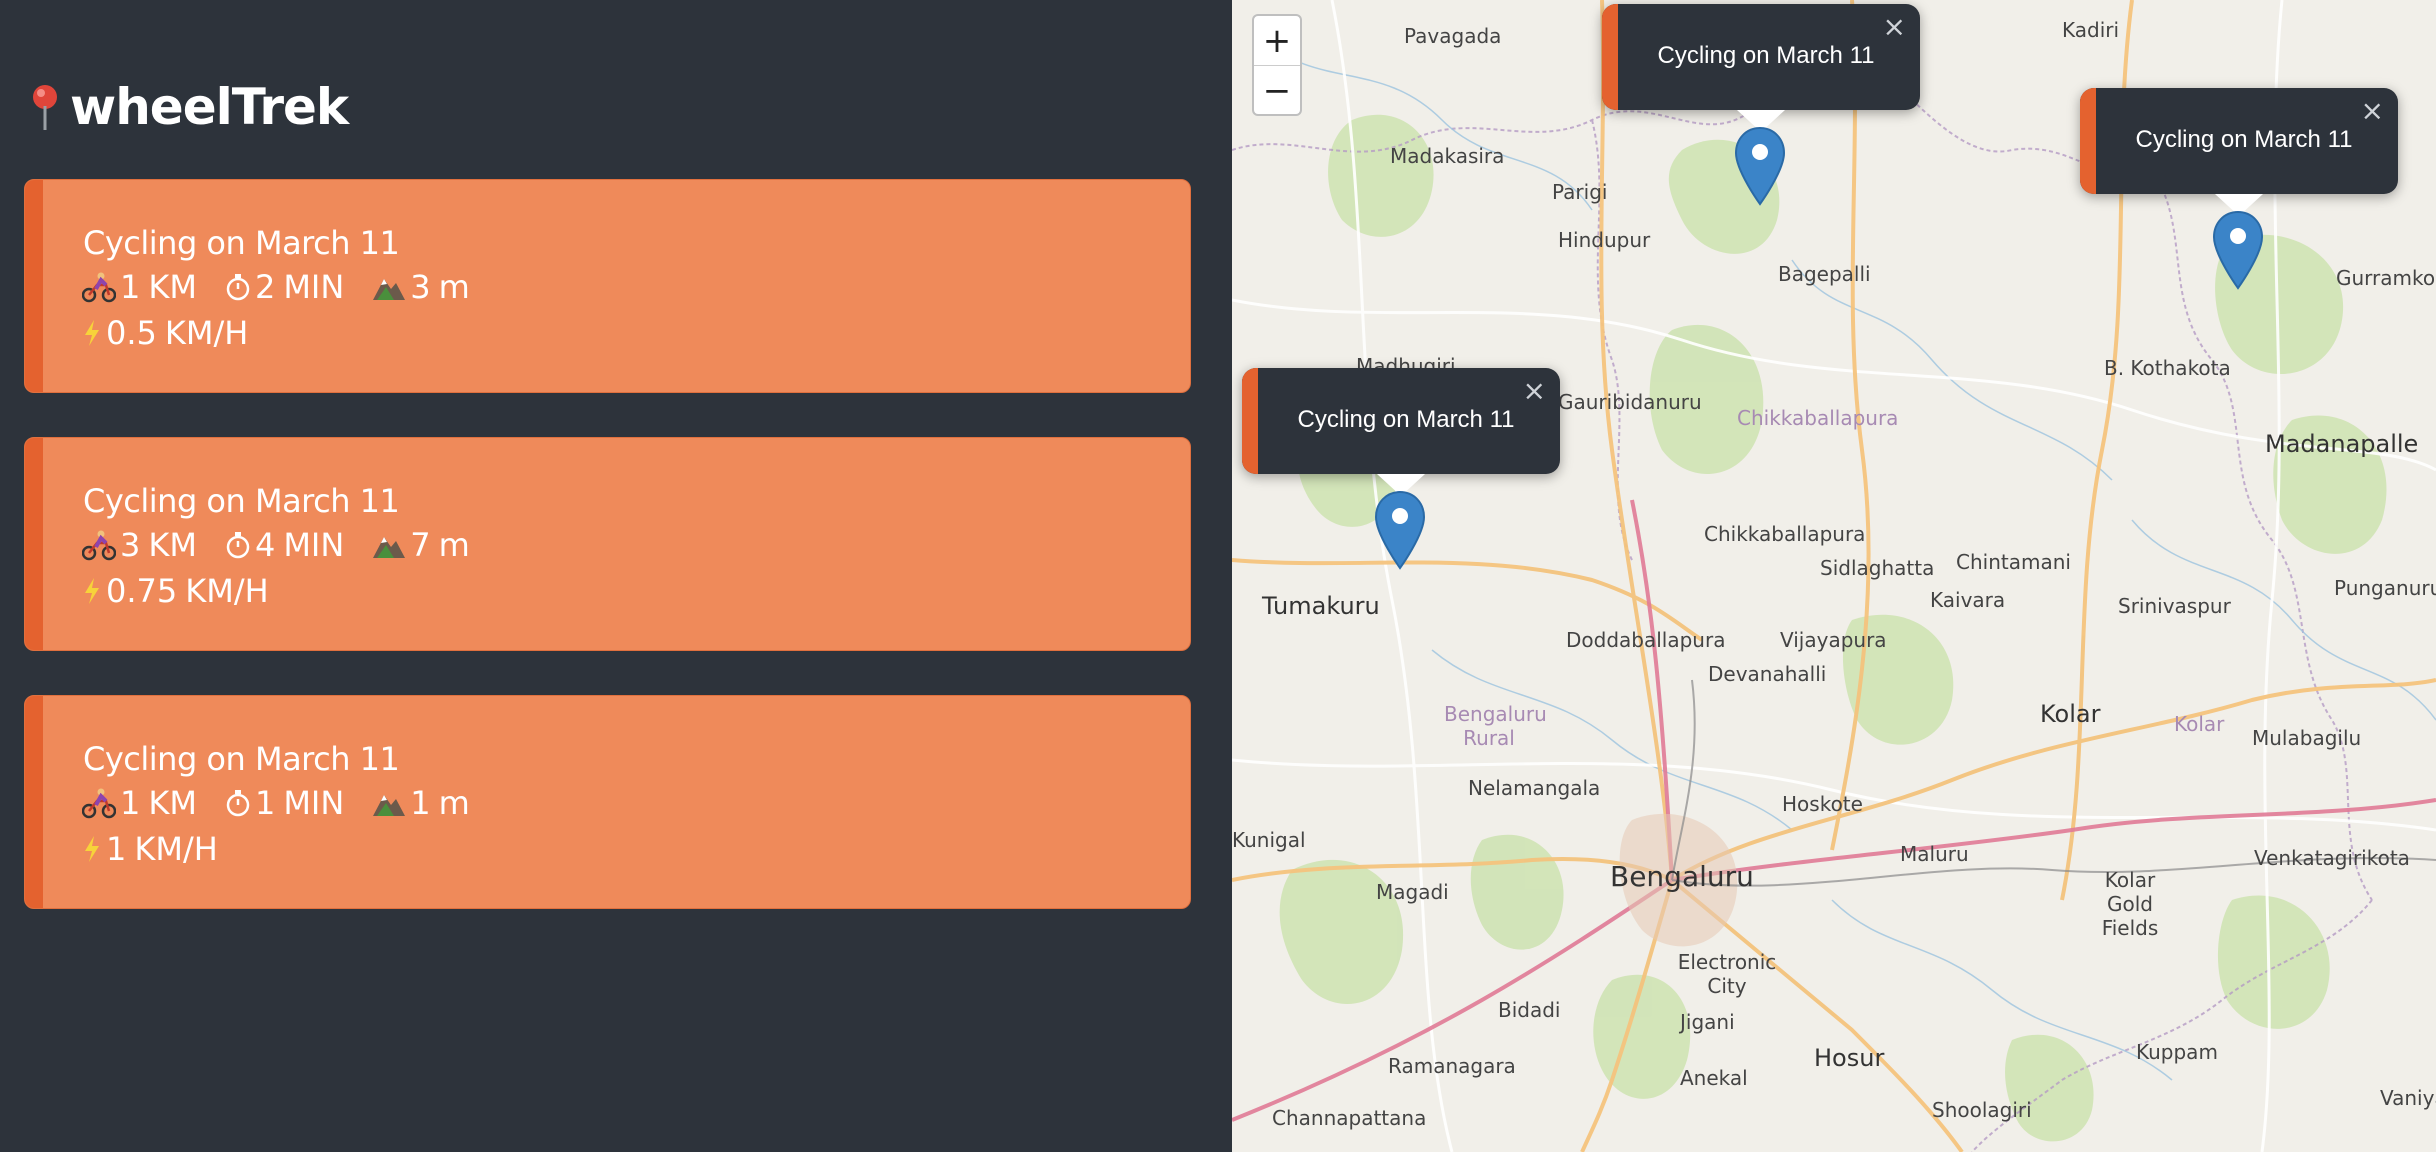 The image size is (2436, 1152). What do you see at coordinates (131, 333) in the screenshot?
I see `speed-value: 0.5` at bounding box center [131, 333].